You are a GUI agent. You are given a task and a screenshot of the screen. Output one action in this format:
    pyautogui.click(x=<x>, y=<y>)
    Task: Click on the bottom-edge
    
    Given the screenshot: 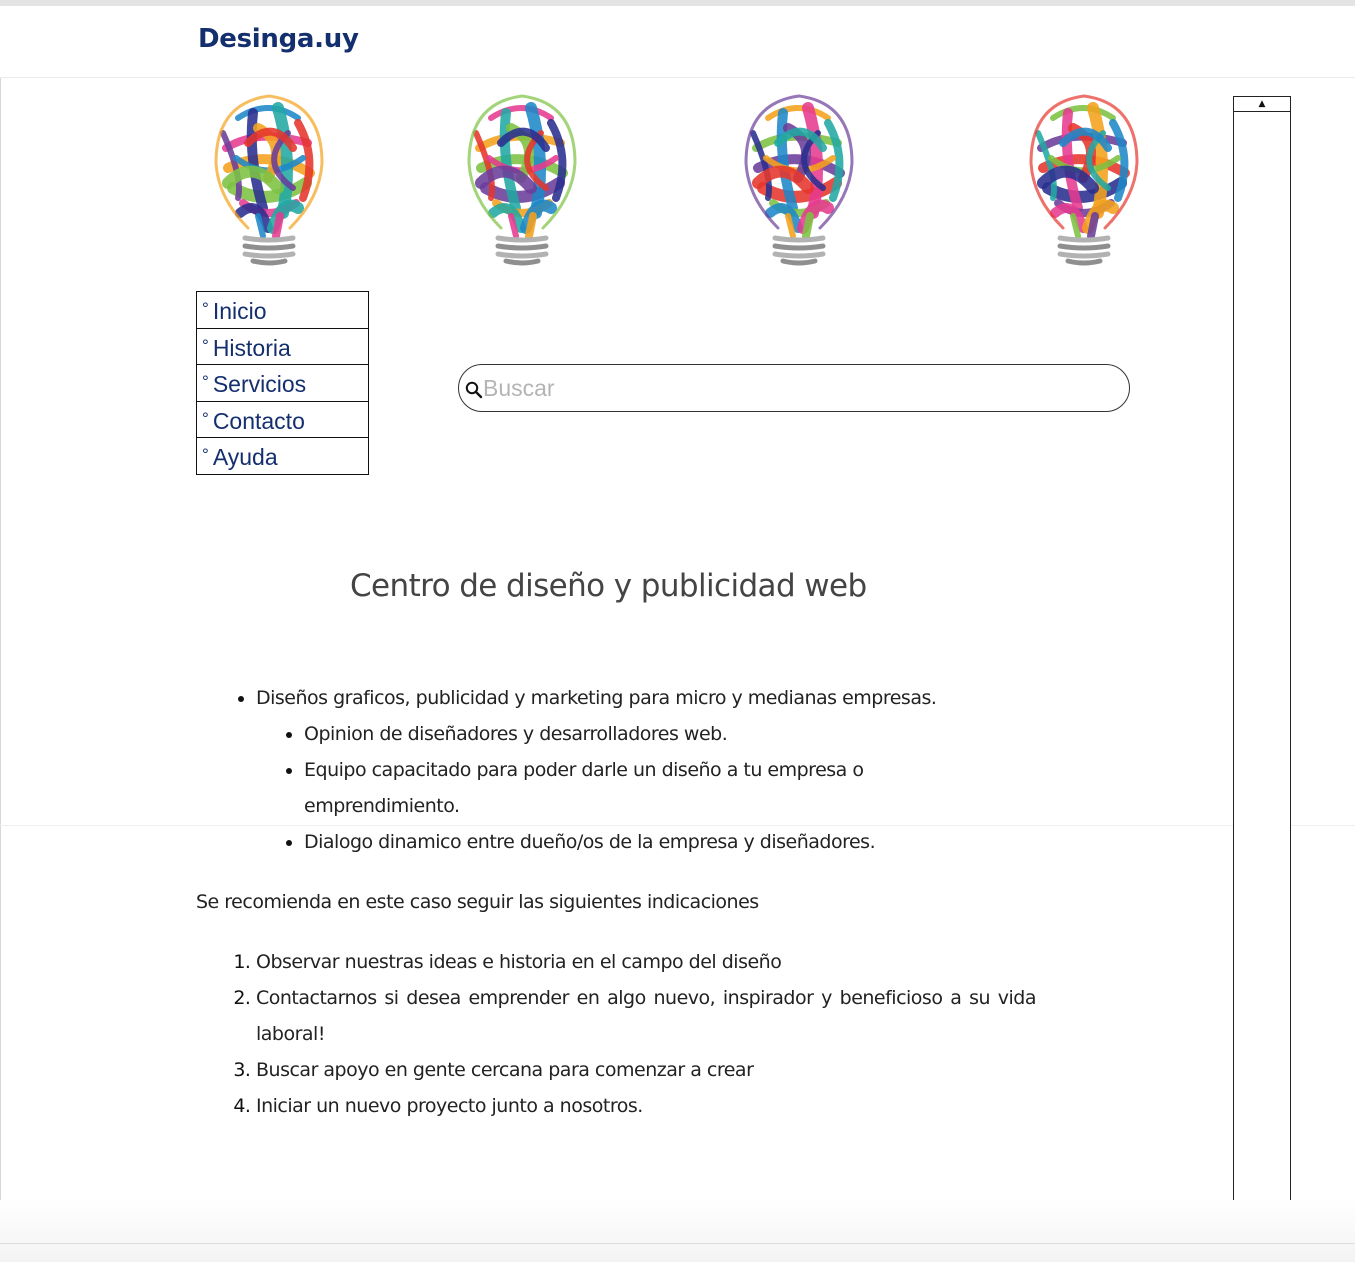 What is the action you would take?
    pyautogui.click(x=677, y=1243)
    